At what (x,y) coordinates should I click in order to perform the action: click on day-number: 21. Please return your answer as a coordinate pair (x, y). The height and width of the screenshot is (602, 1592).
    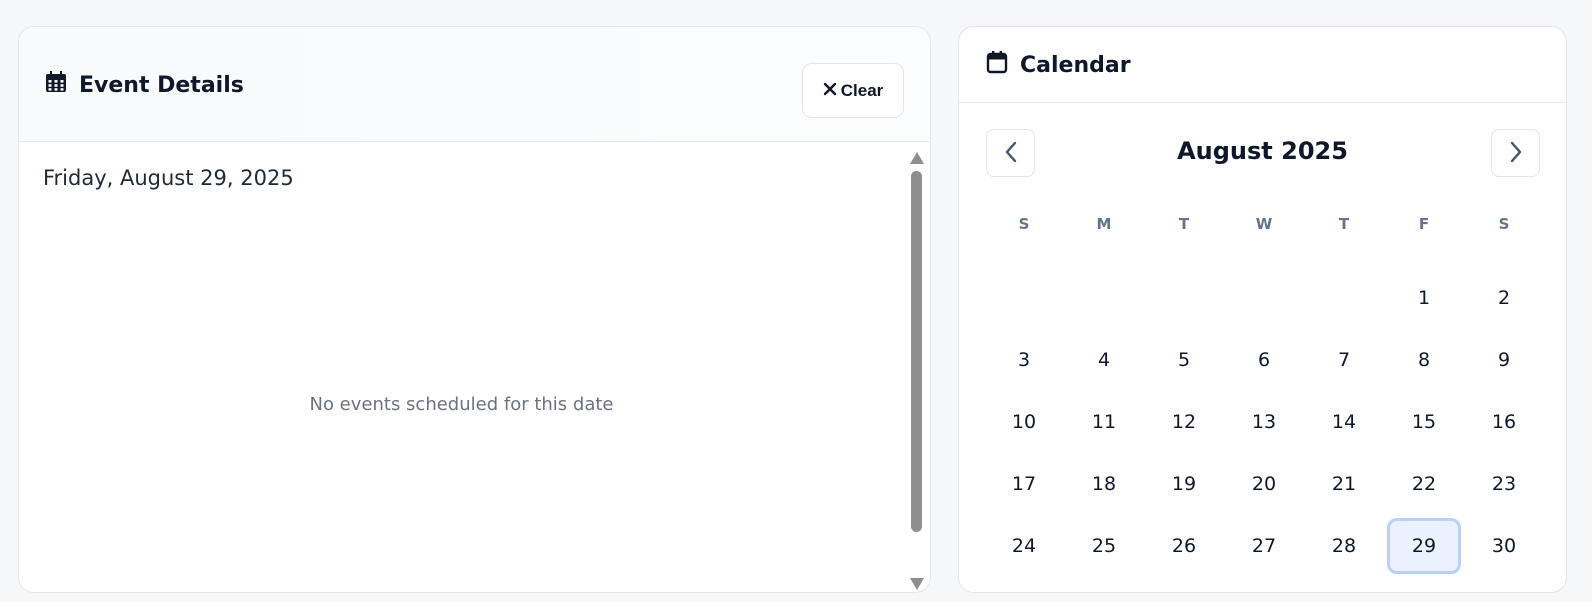
    Looking at the image, I should click on (1344, 484).